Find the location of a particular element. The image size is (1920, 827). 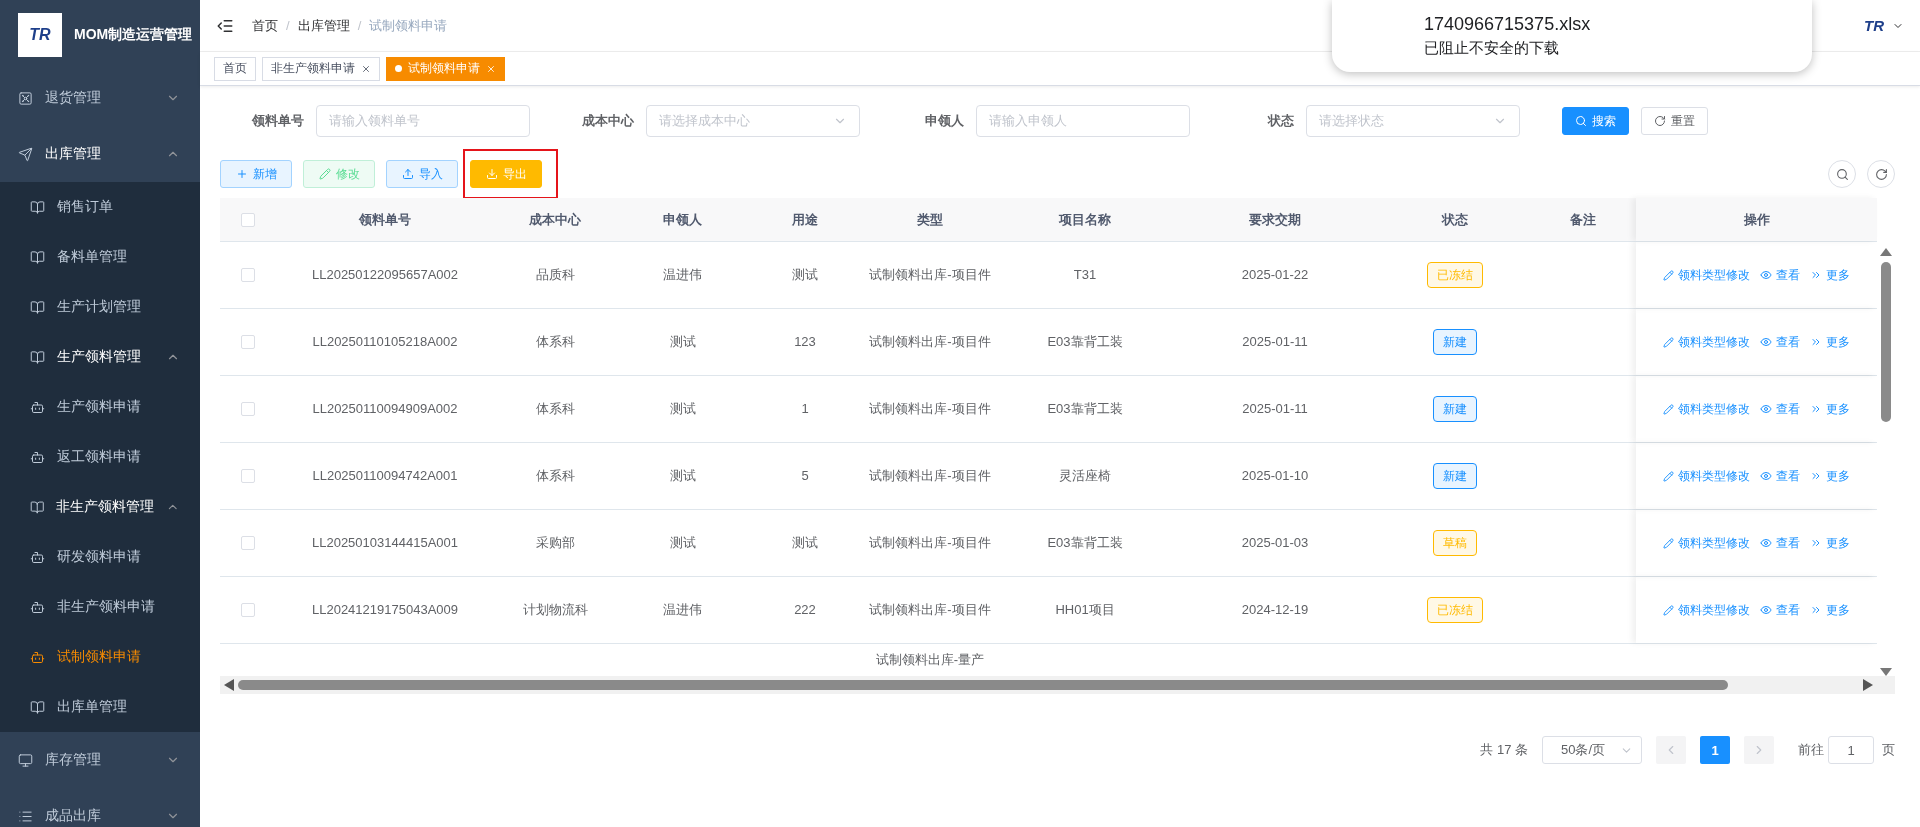

menu-item: 销售订单 is located at coordinates (100, 207).